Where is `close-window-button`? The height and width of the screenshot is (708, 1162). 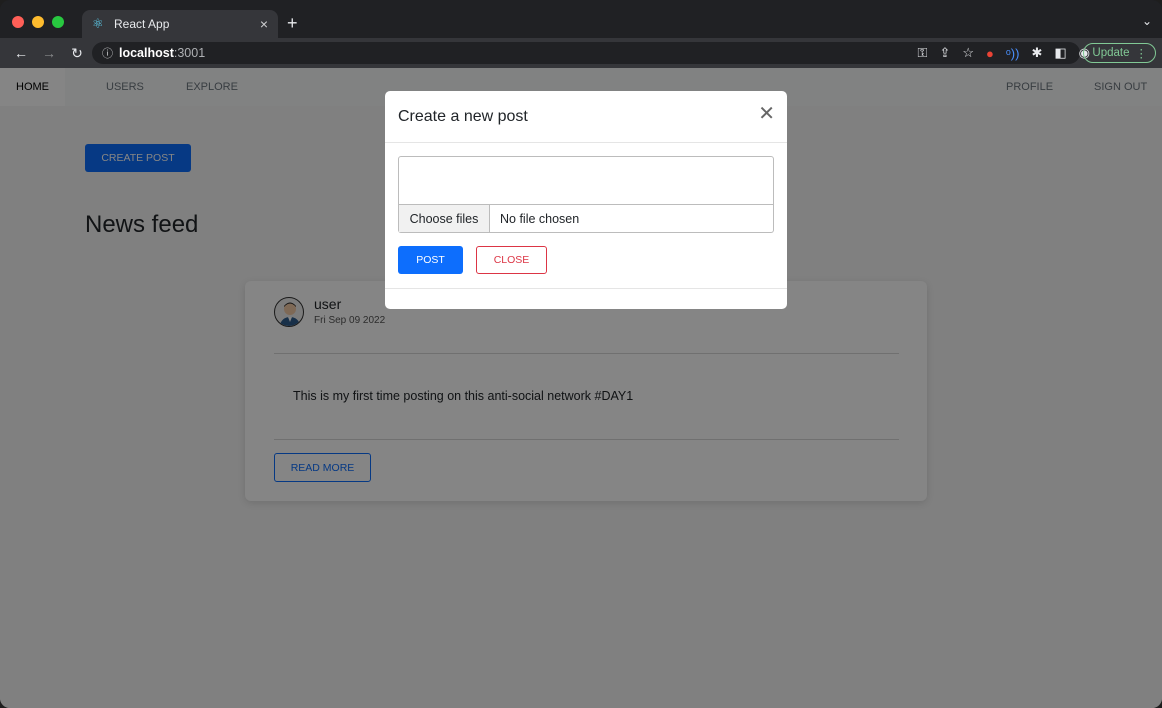 close-window-button is located at coordinates (18, 22).